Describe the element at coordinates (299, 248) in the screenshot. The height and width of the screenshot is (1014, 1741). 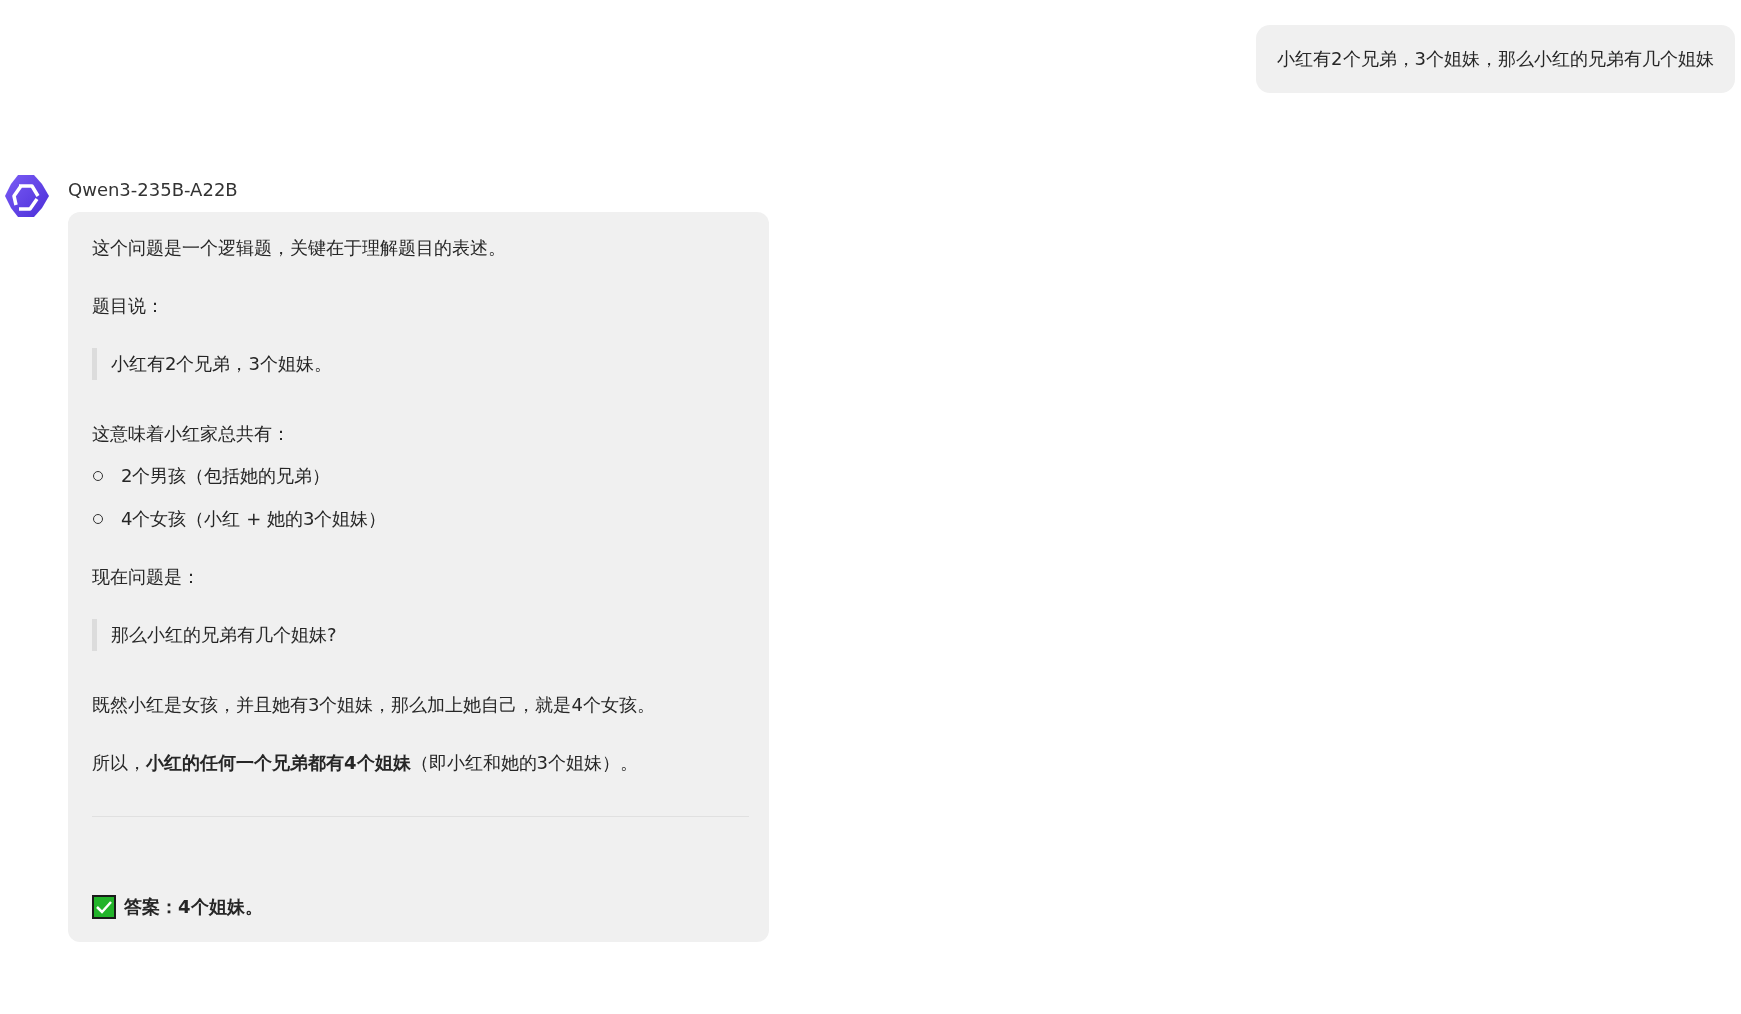
I see `paragraph: 这个问题是一个逻辑题，关键在于理解题目的表述。` at that location.